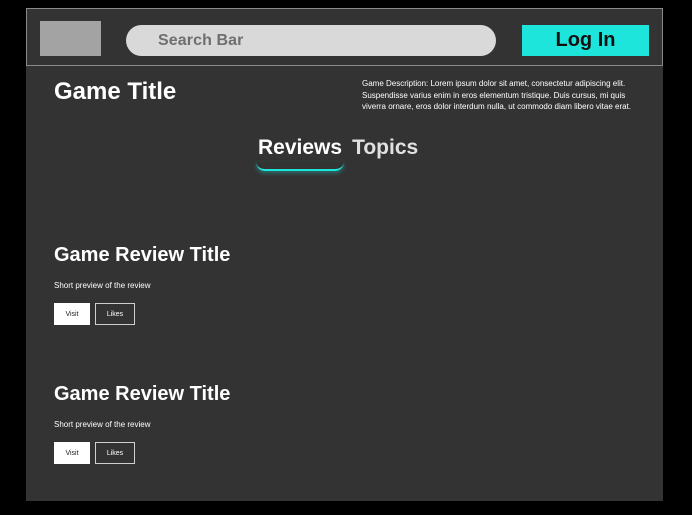 This screenshot has width=692, height=515. I want to click on top-header: Search Bar Log In, so click(344, 37).